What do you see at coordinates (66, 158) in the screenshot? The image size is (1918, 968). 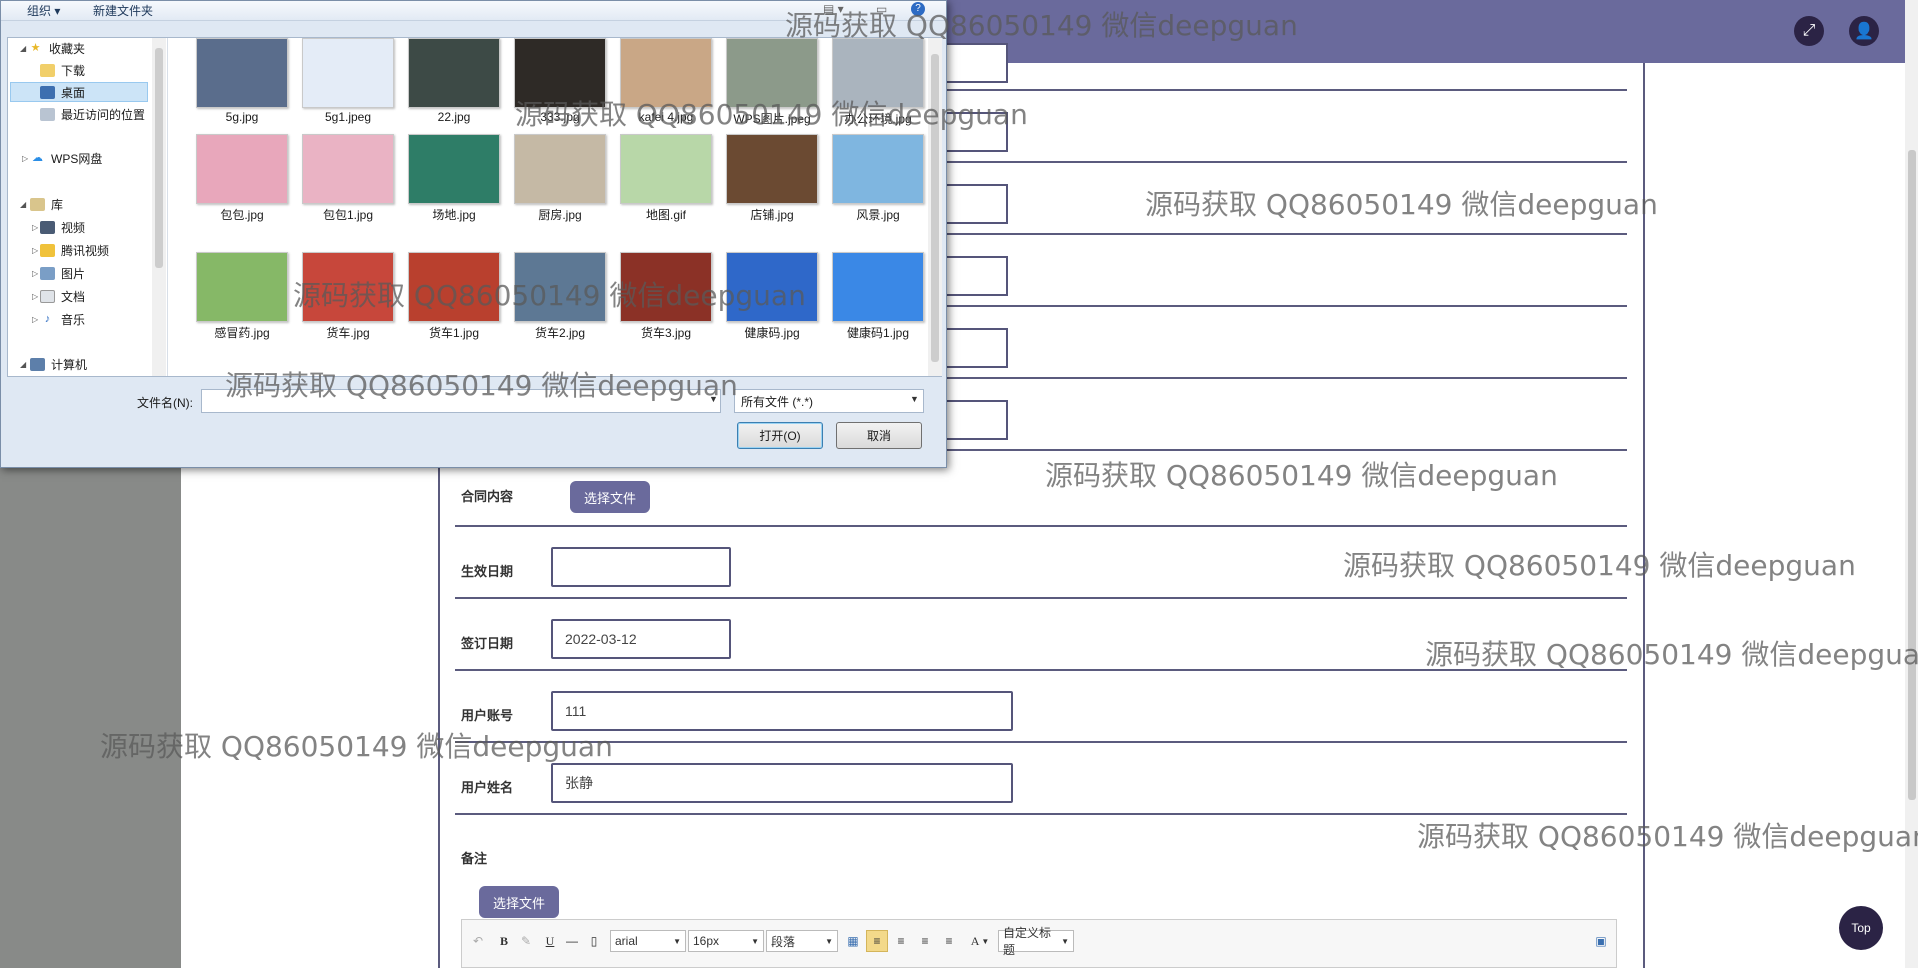 I see `nav-wps-cloud: ☁ WPS网盘` at bounding box center [66, 158].